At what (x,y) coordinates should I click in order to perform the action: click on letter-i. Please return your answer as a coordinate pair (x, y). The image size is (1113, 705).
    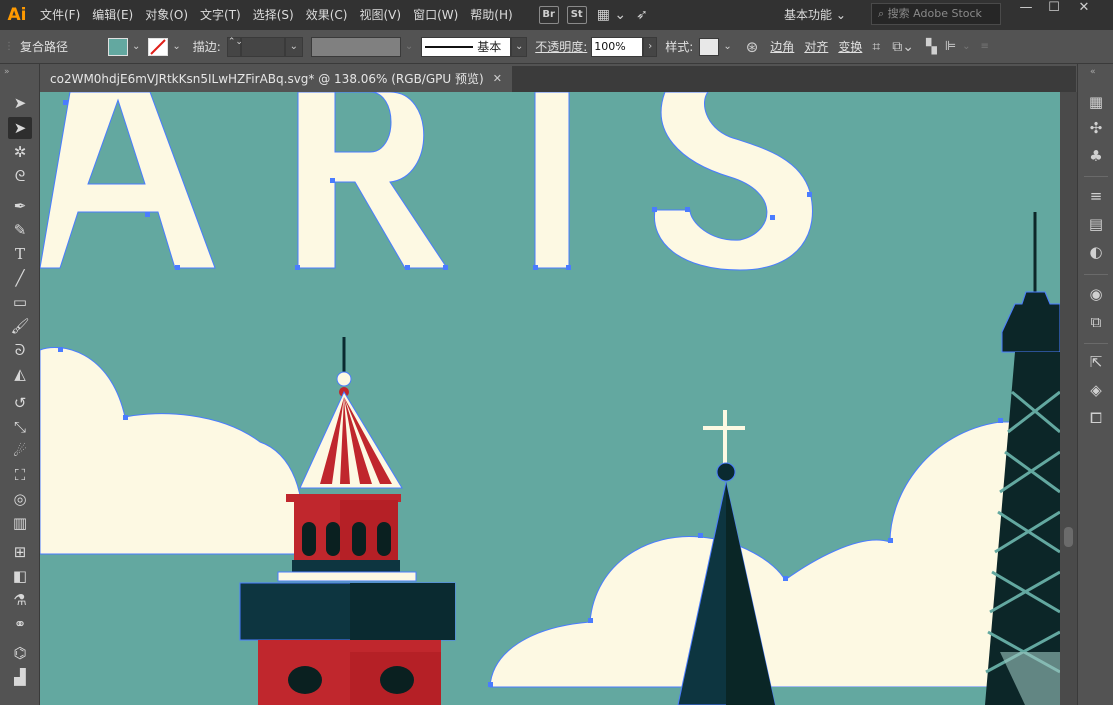
    Looking at the image, I should click on (552, 180).